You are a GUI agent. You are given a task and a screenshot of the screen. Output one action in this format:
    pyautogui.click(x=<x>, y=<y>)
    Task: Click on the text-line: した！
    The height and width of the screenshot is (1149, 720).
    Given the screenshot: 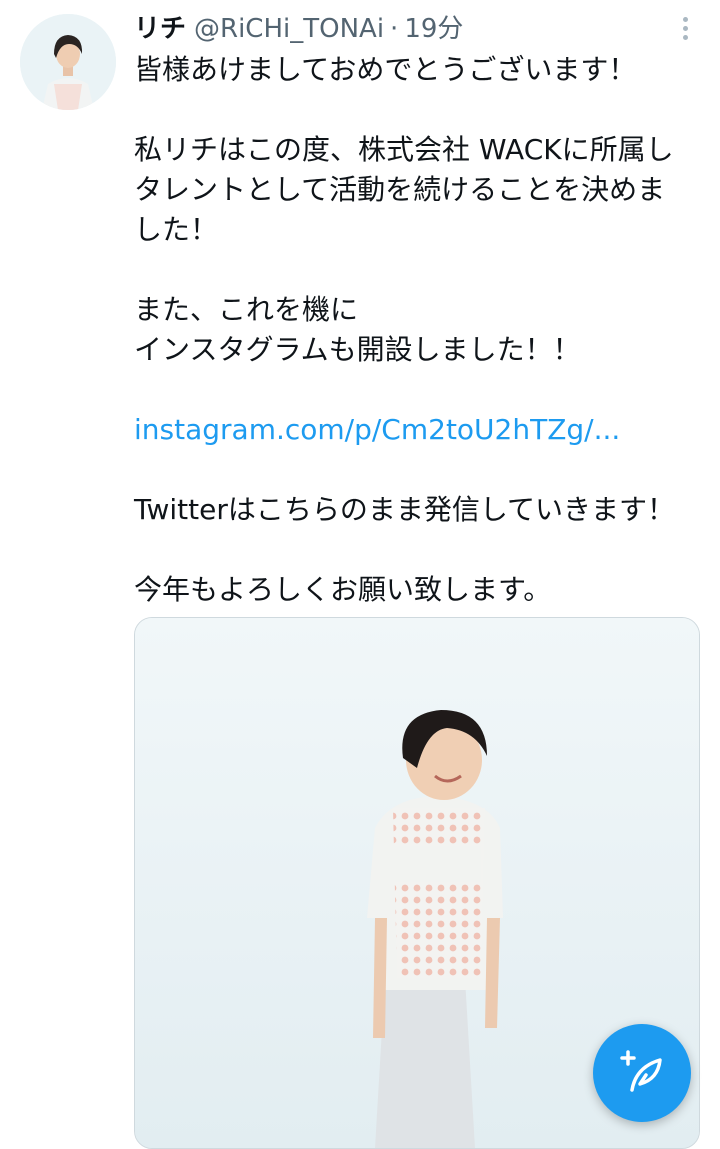 What is the action you would take?
    pyautogui.click(x=176, y=229)
    